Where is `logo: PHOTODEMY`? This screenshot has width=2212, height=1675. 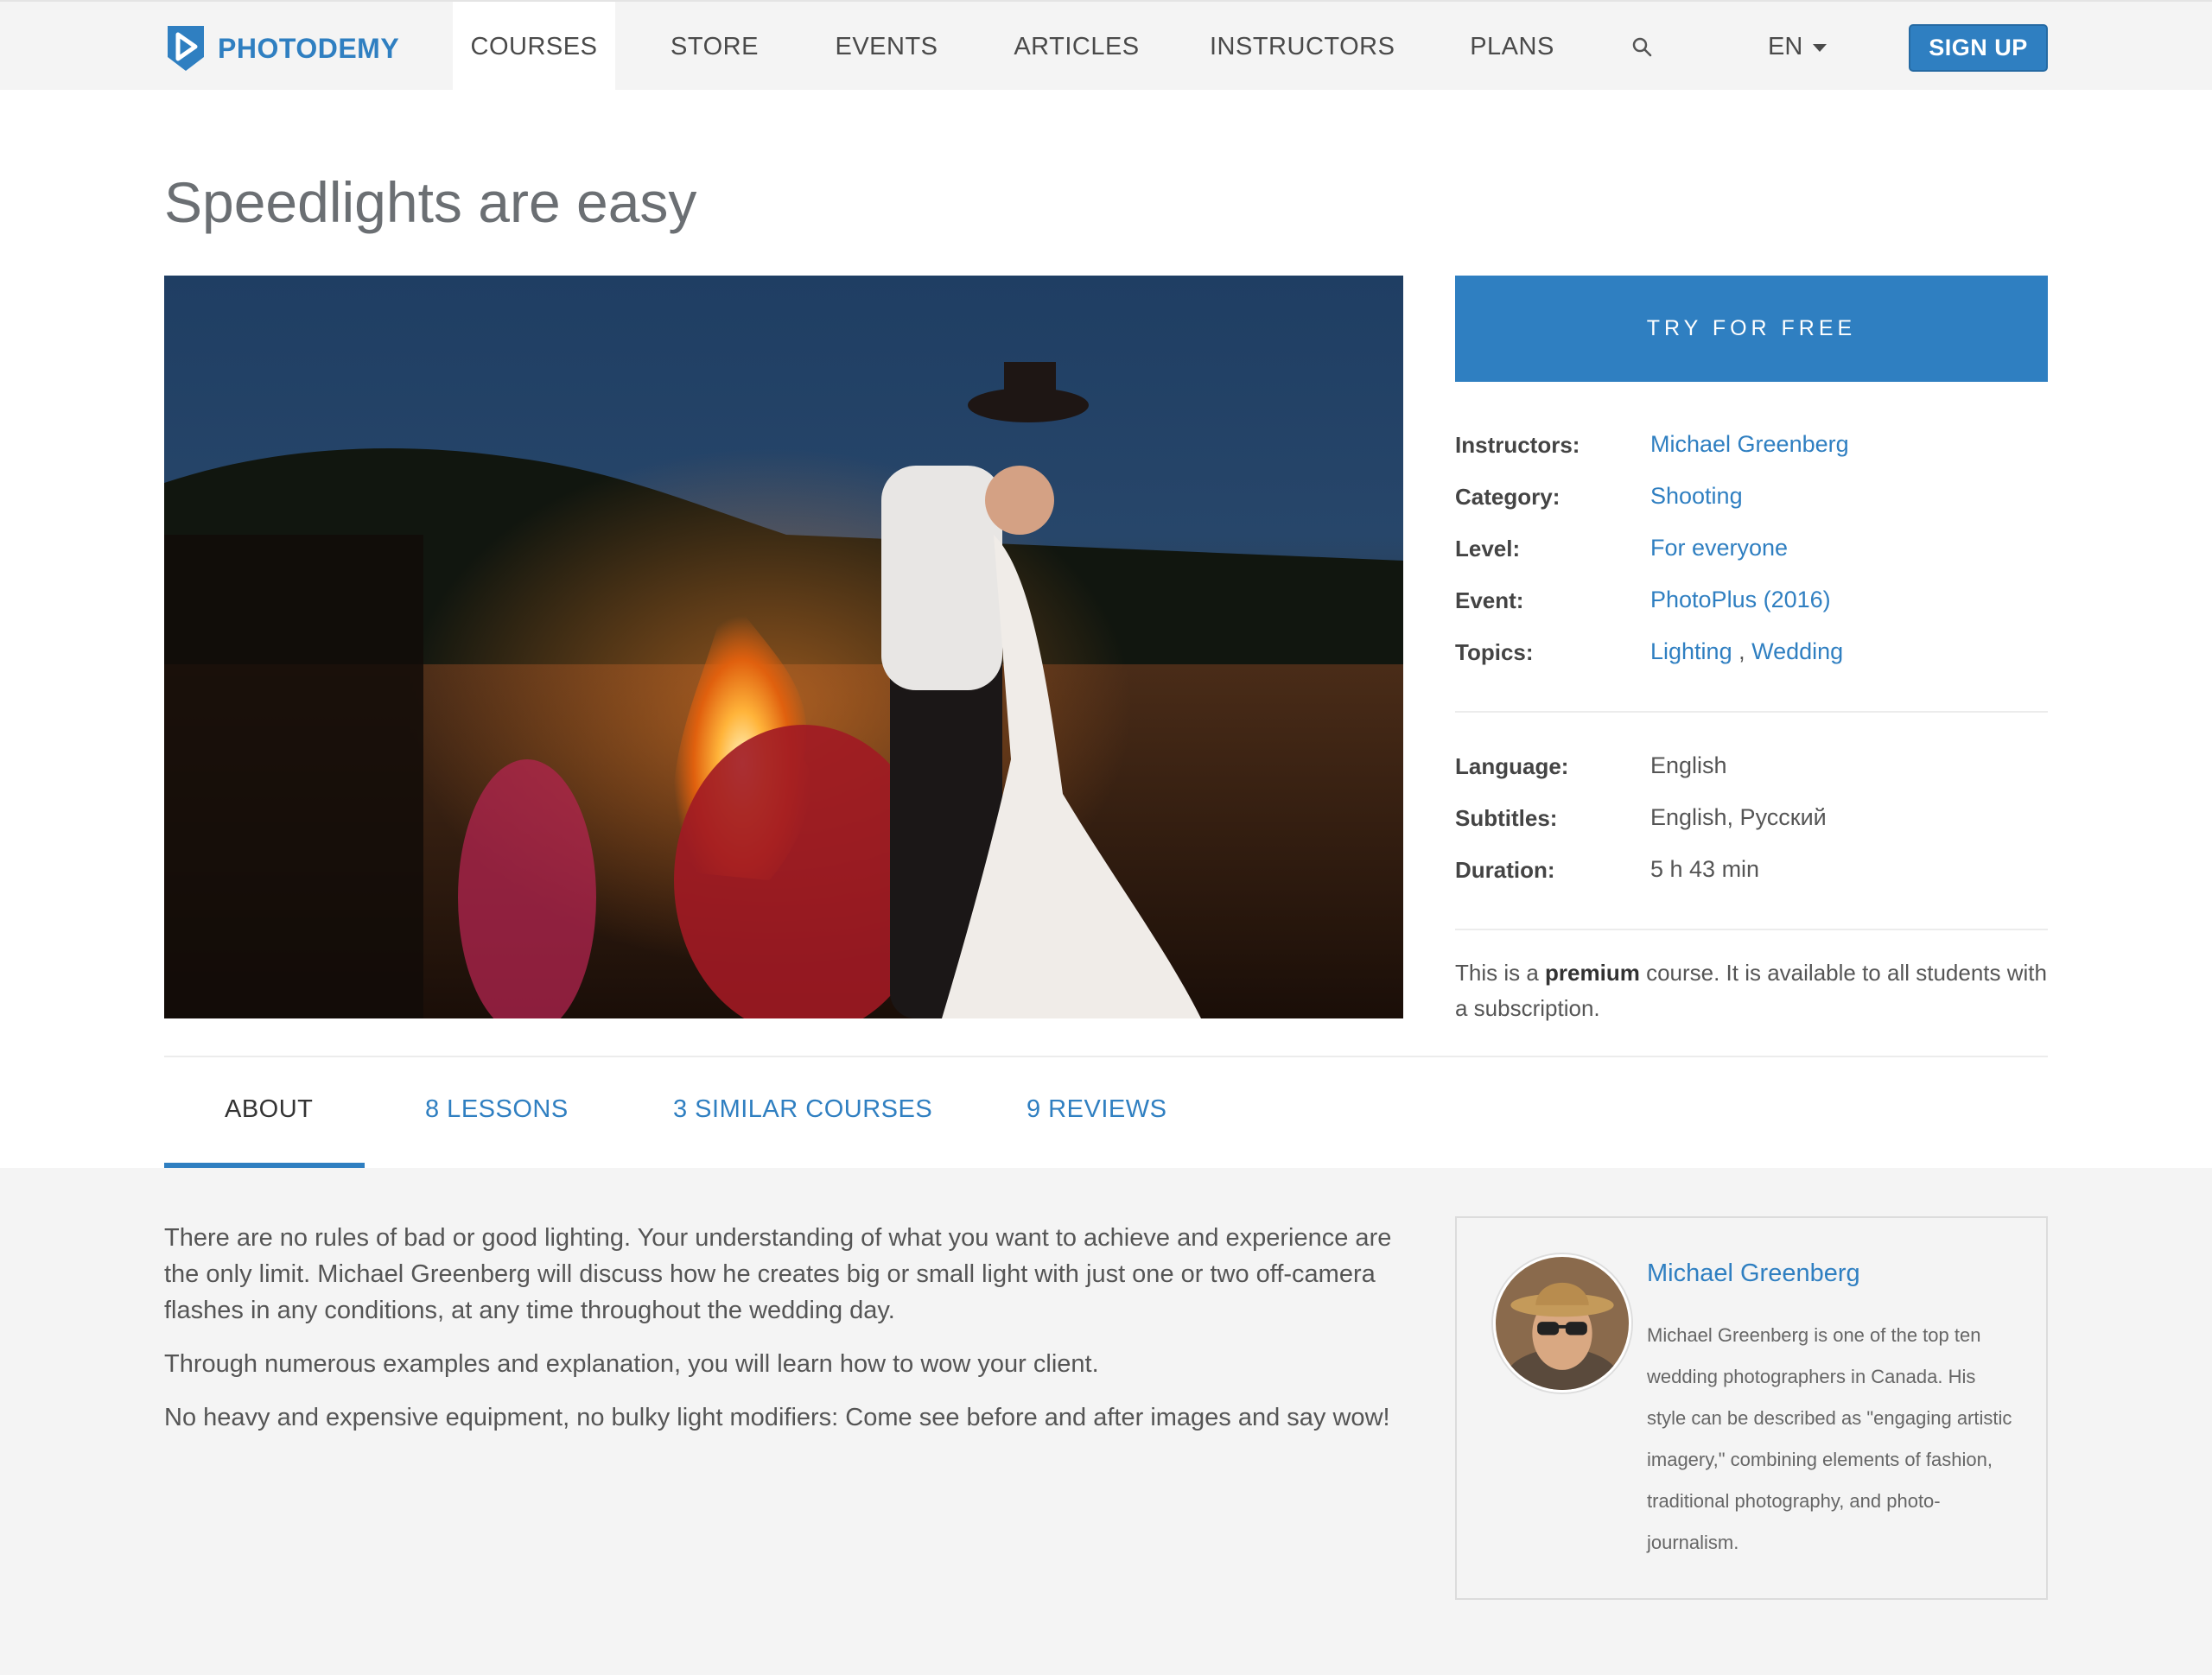 logo: PHOTODEMY is located at coordinates (281, 48).